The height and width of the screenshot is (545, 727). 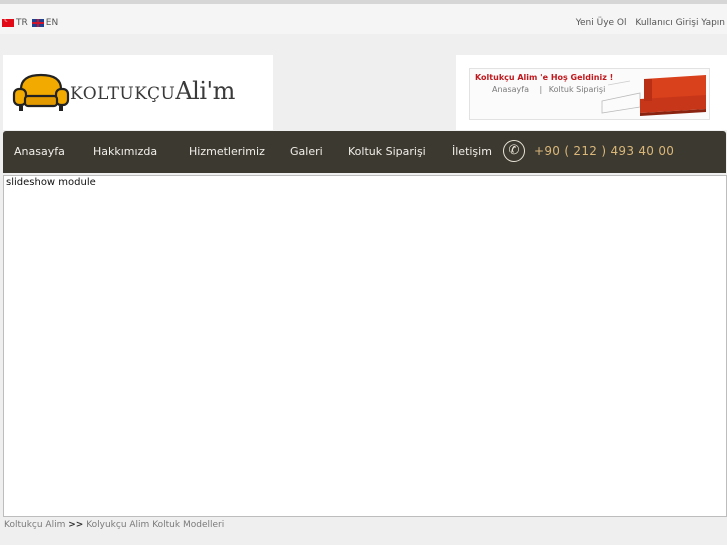 I want to click on logo-text: KoltukçuAli'm, so click(x=152, y=91).